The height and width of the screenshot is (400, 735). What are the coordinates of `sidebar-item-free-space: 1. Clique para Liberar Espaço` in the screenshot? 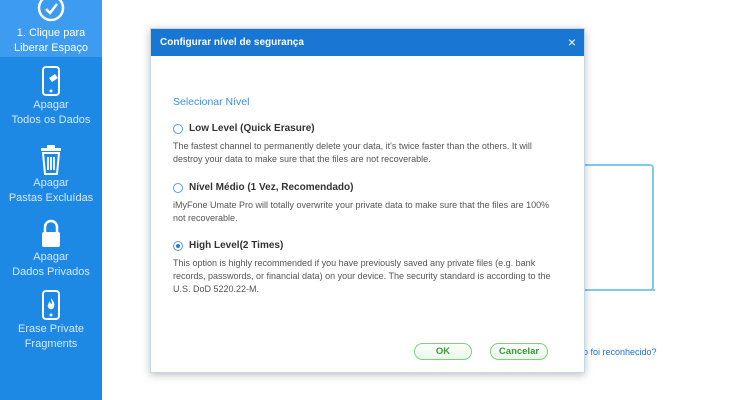 It's located at (51, 28).